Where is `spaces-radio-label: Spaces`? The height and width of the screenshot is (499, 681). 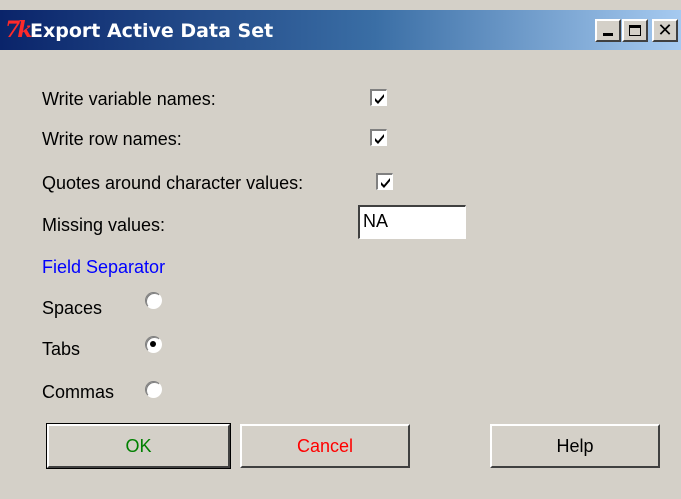
spaces-radio-label: Spaces is located at coordinates (72, 308).